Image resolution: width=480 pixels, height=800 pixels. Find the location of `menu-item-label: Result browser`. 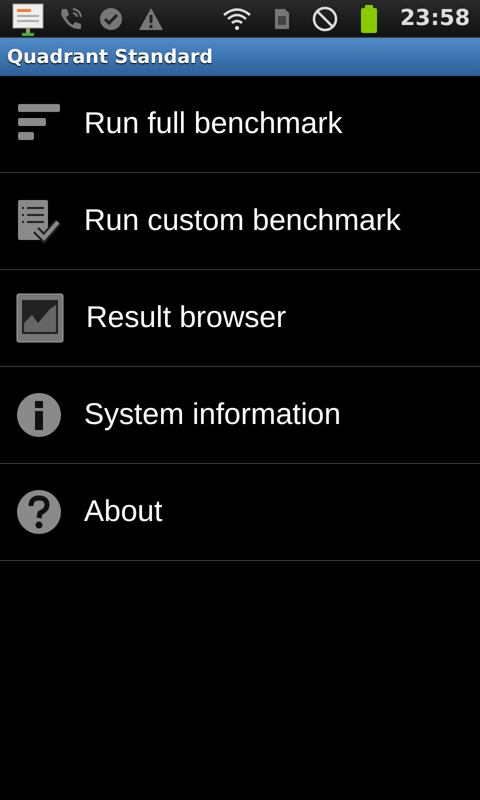

menu-item-label: Result browser is located at coordinates (186, 318).